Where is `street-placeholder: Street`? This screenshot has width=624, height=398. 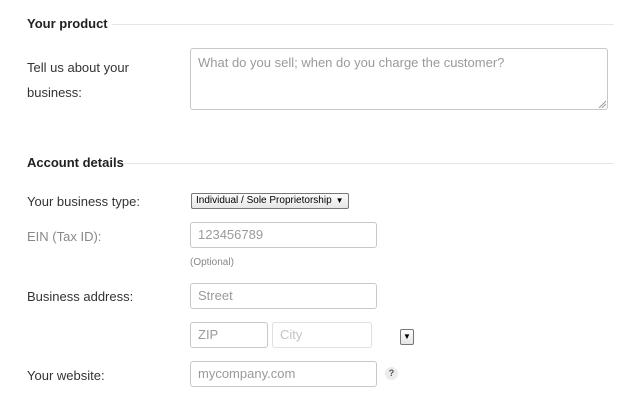
street-placeholder: Street is located at coordinates (215, 295).